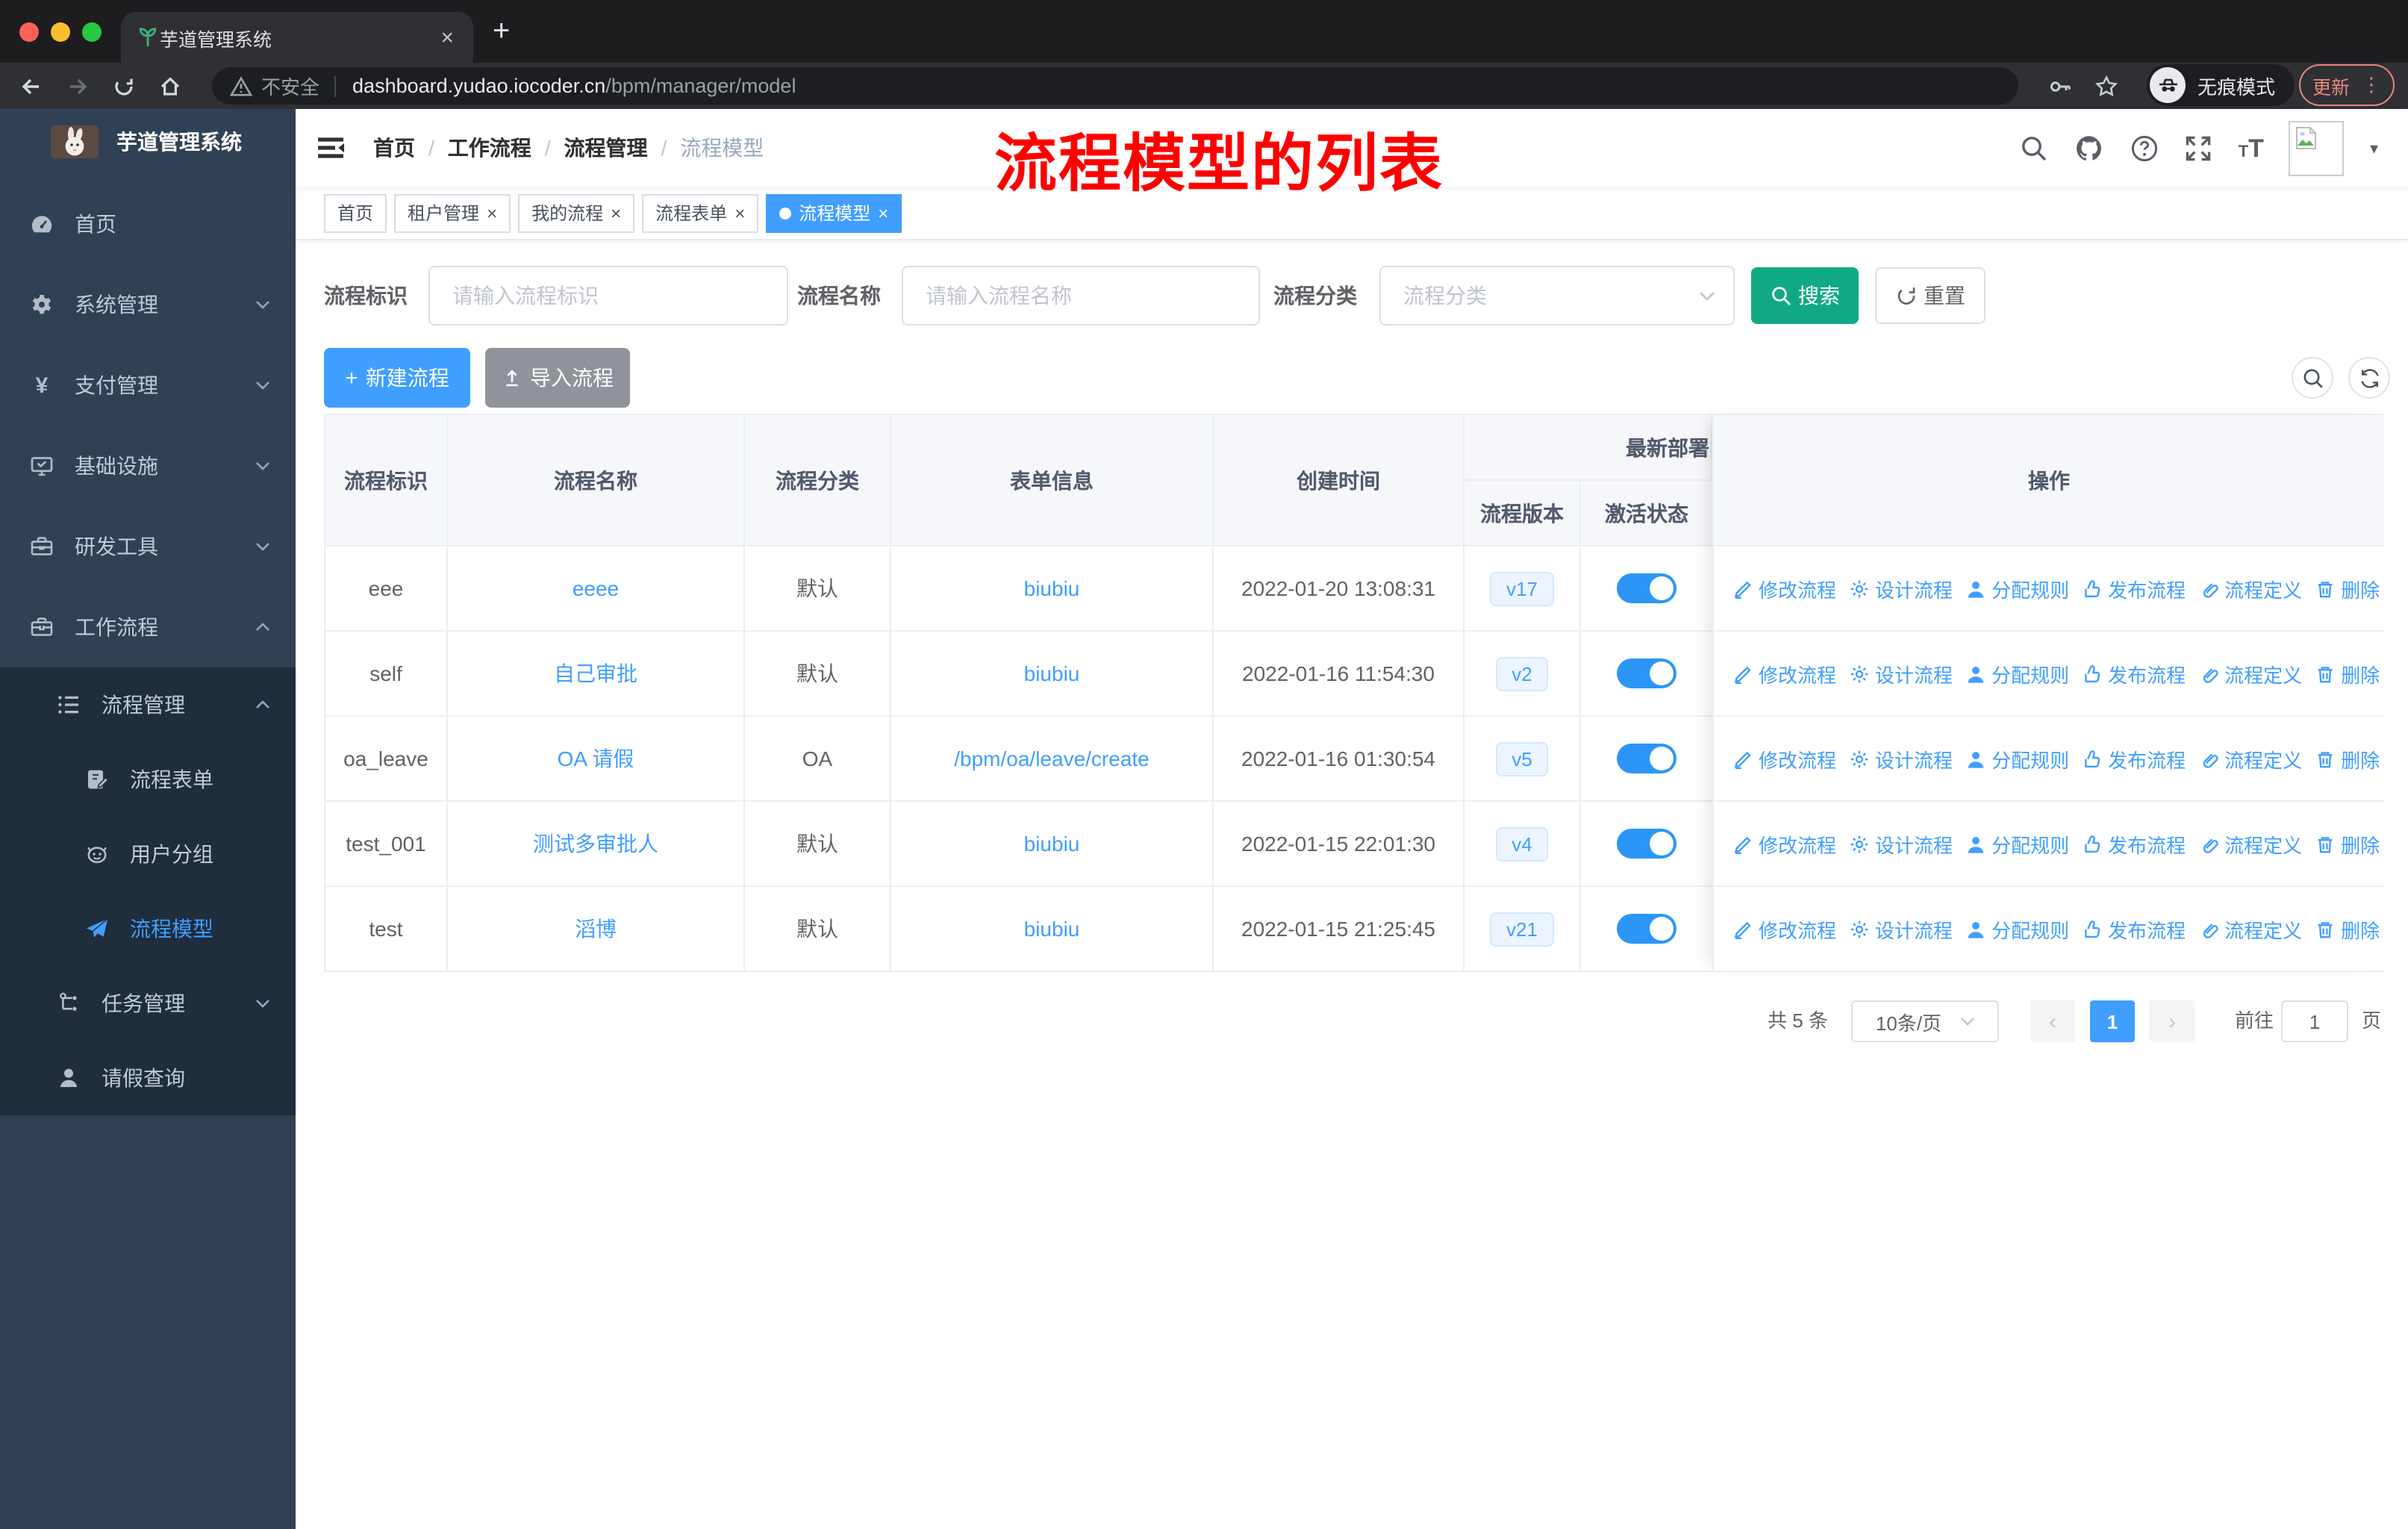 This screenshot has width=2408, height=1529. What do you see at coordinates (1523, 673) in the screenshot?
I see `cell-version: v2` at bounding box center [1523, 673].